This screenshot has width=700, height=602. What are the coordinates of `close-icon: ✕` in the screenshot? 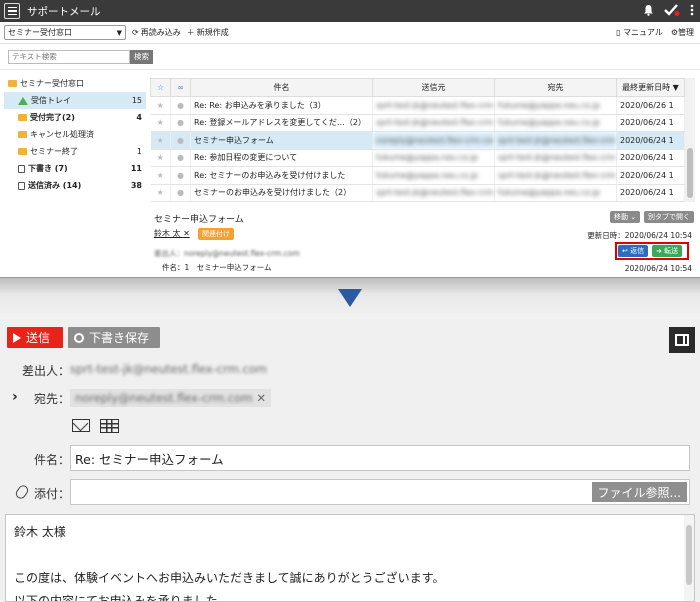 It's located at (186, 233).